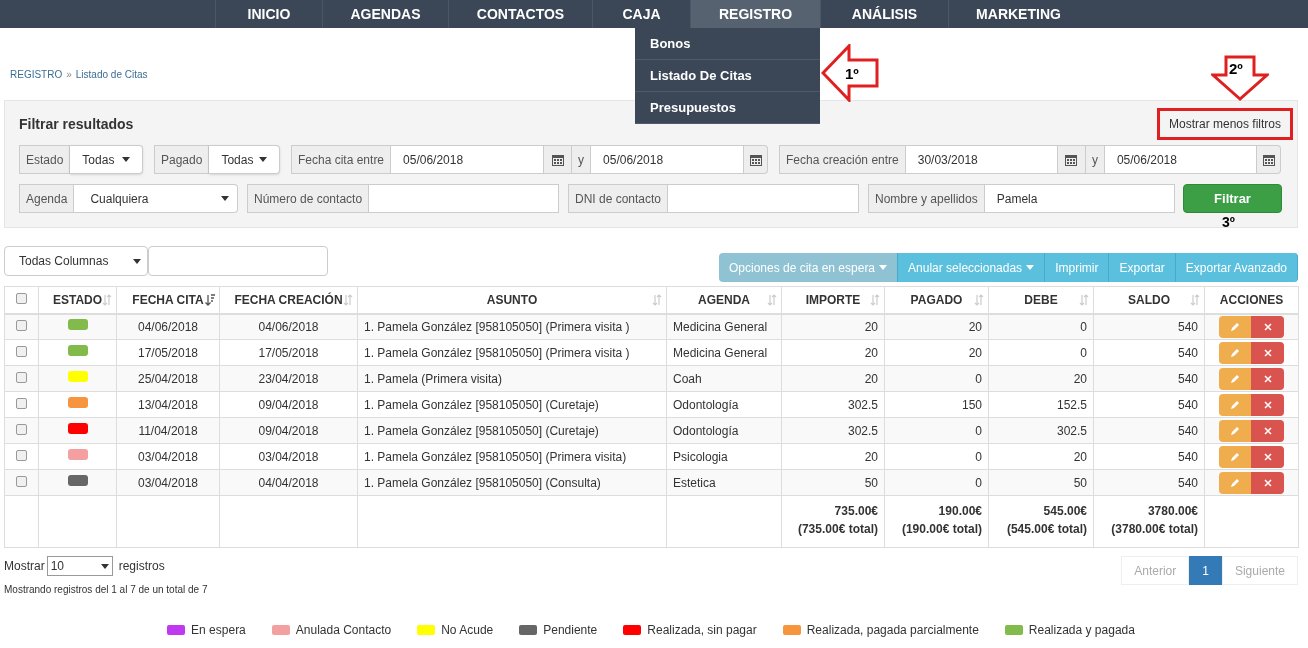 Image resolution: width=1308 pixels, height=648 pixels. What do you see at coordinates (936, 300) in the screenshot?
I see `column-header: PAGADO` at bounding box center [936, 300].